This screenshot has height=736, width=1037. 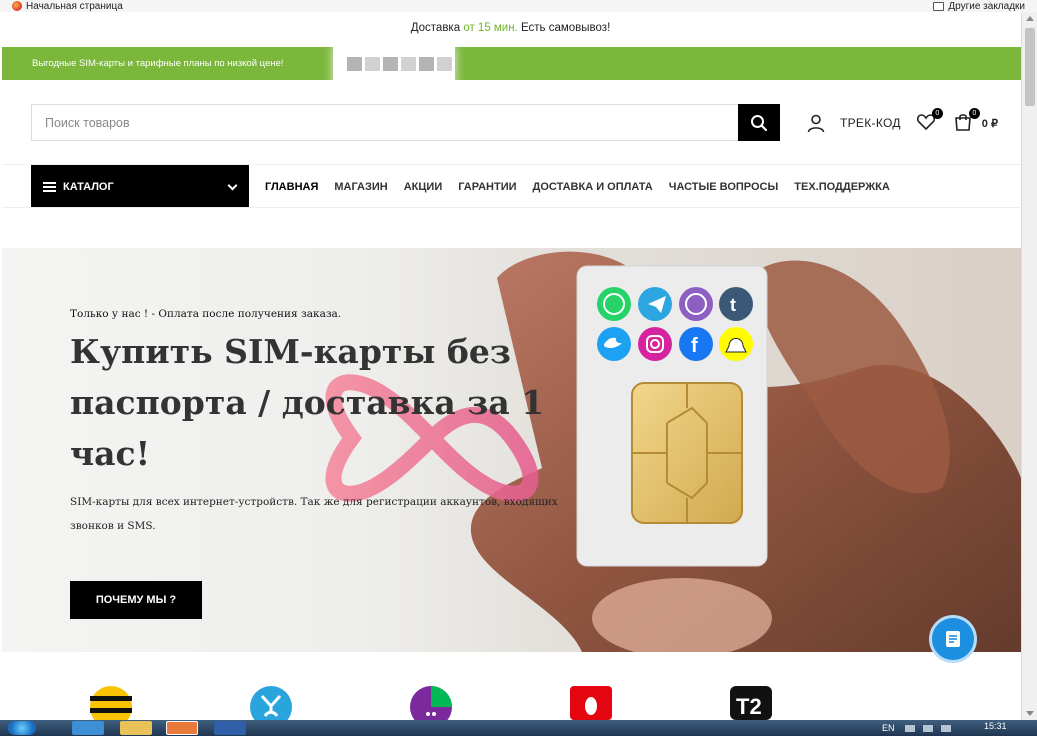 What do you see at coordinates (655, 344) in the screenshot?
I see `instagram-icon` at bounding box center [655, 344].